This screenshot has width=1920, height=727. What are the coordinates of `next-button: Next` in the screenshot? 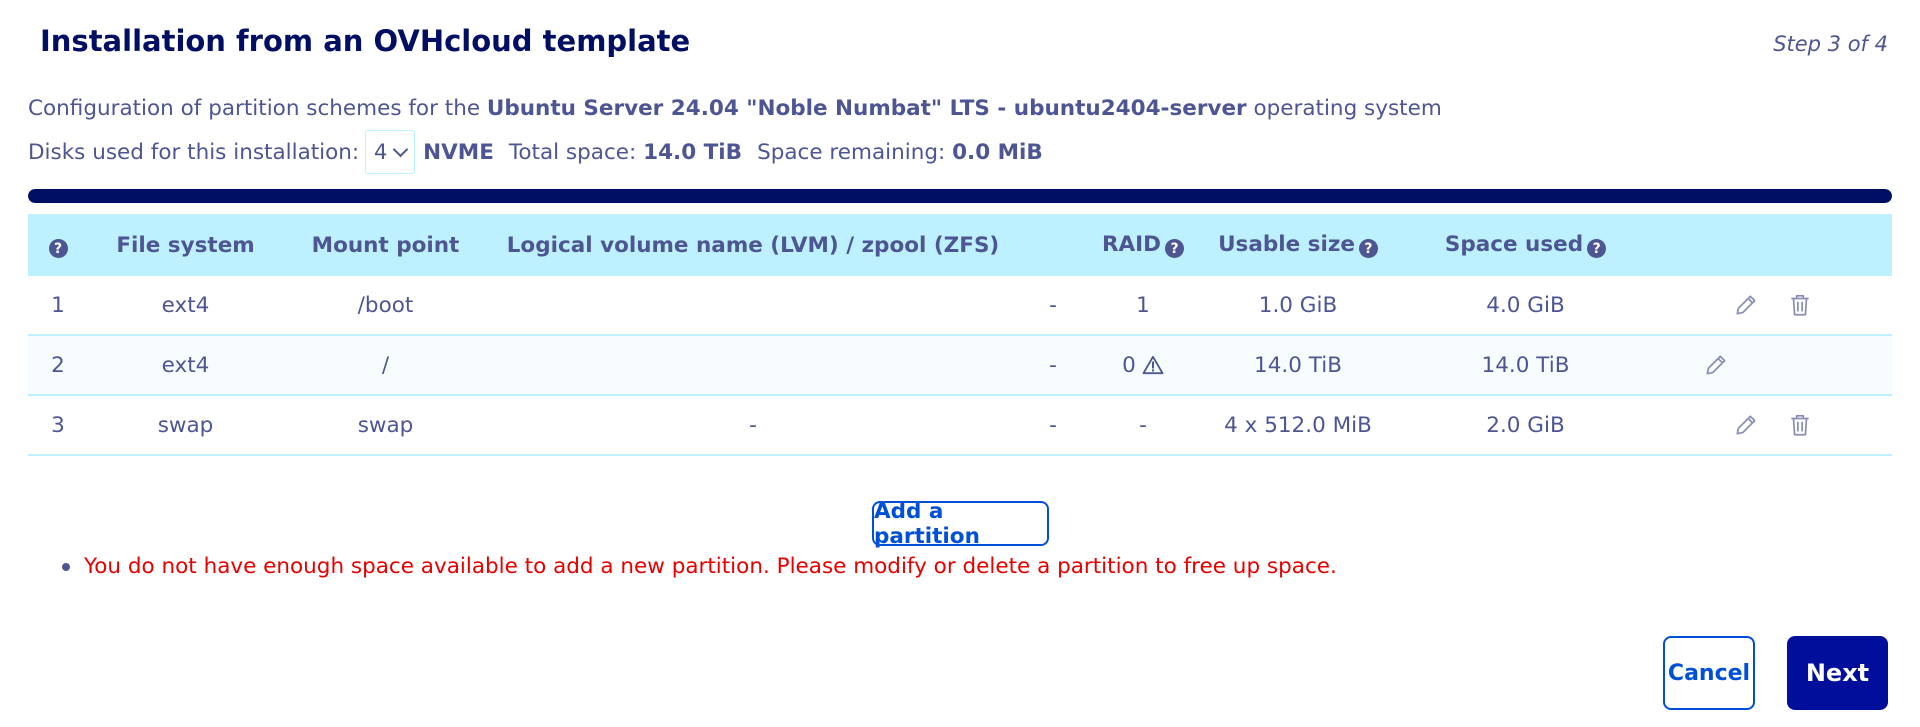 It's located at (1837, 673).